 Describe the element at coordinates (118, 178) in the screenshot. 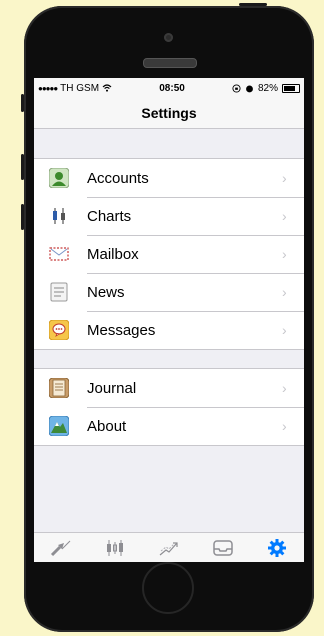

I see `row-label: Accounts` at that location.